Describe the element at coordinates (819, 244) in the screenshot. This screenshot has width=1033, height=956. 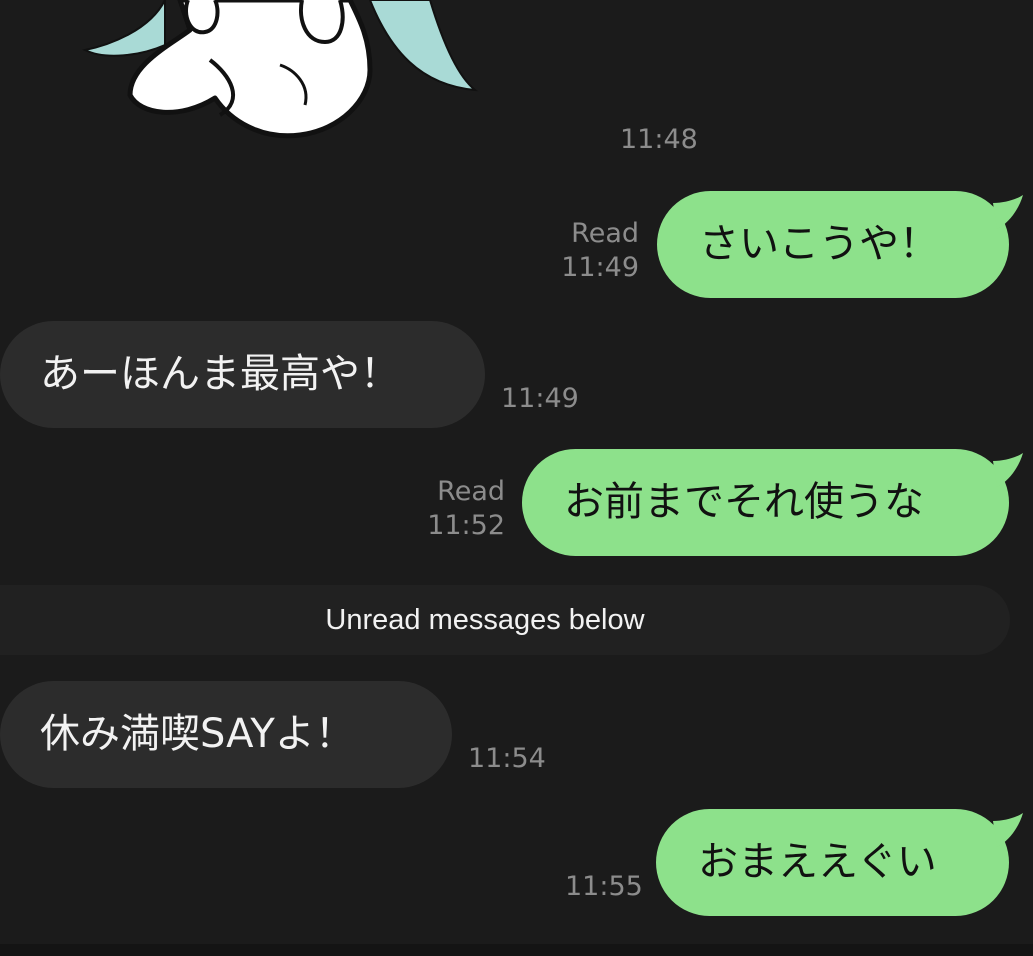
I see `message-text: さいこうや！` at that location.